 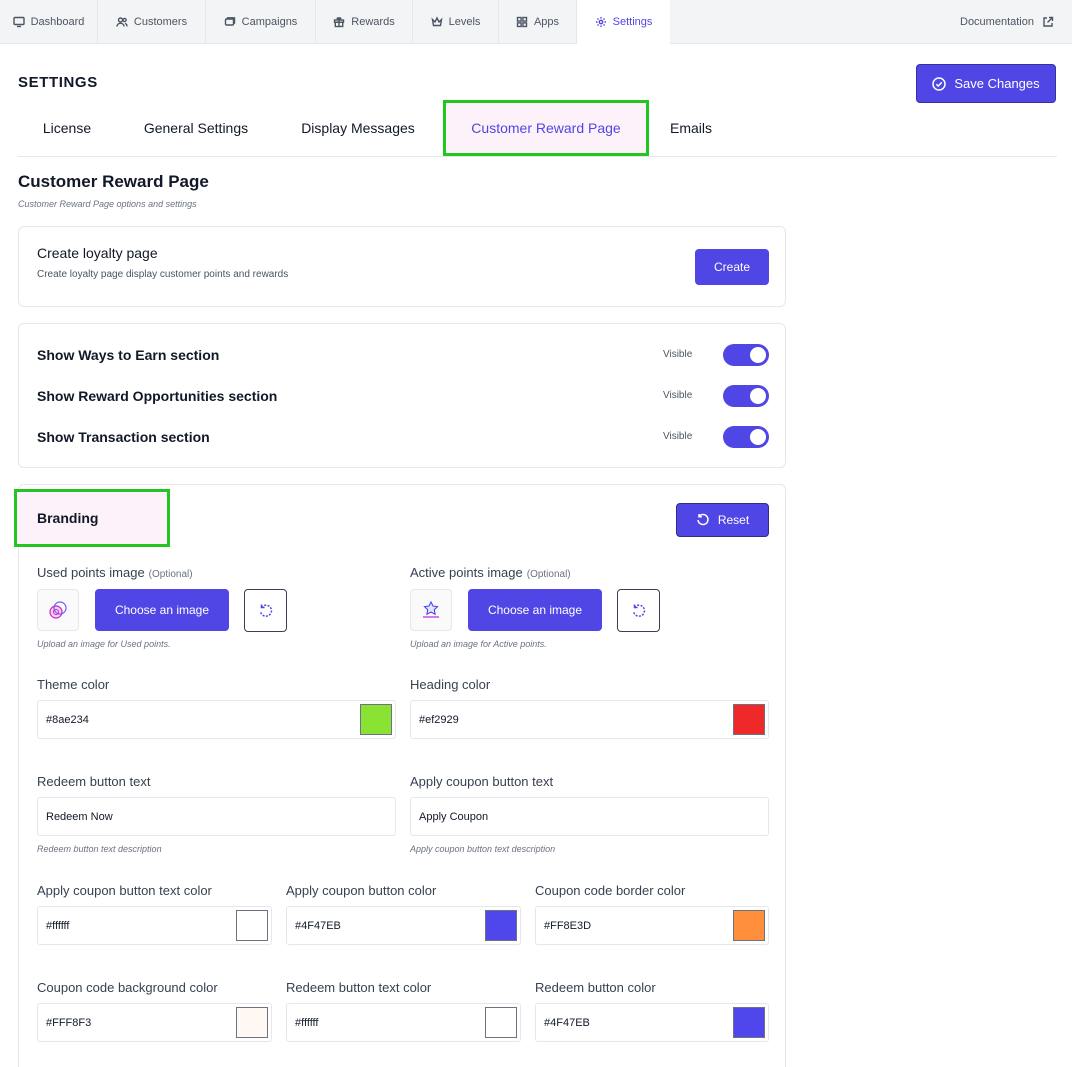 I want to click on gift-icon, so click(x=339, y=22).